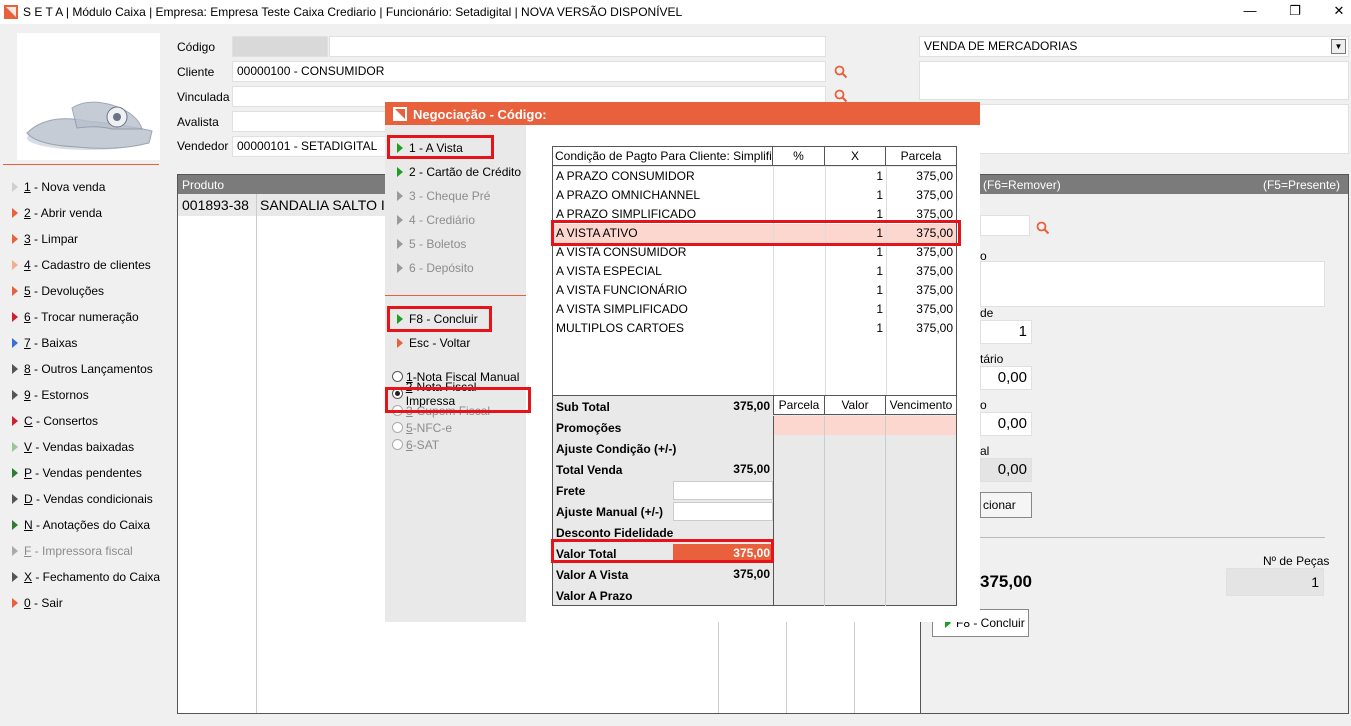 The image size is (1351, 726). Describe the element at coordinates (73, 447) in the screenshot. I see `menu-item: V - Vendas baixadas` at that location.